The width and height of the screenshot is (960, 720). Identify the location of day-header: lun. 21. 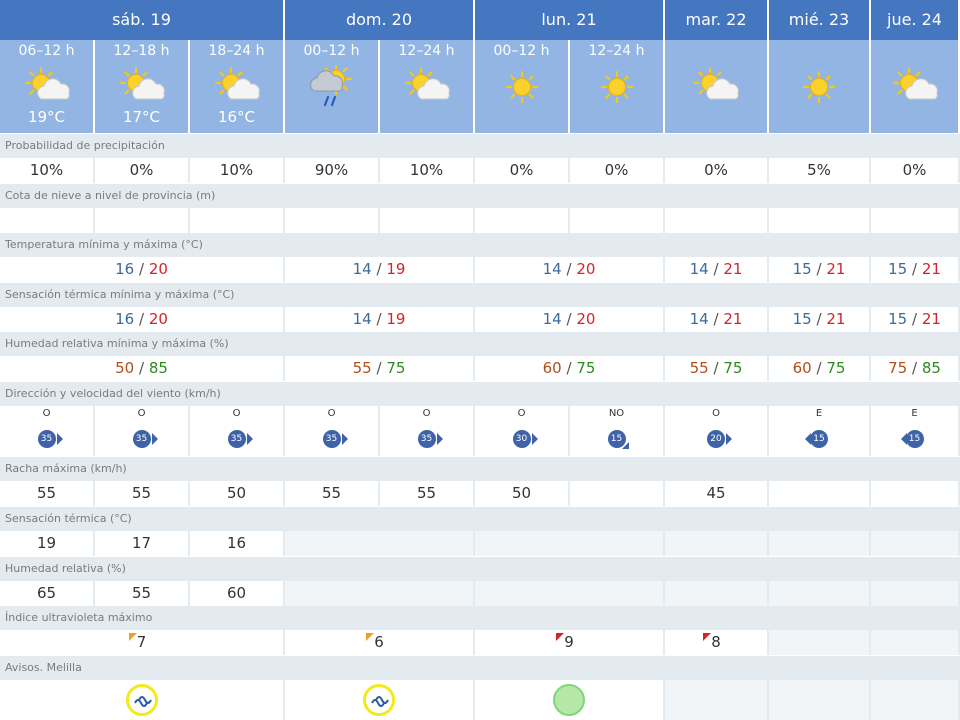
(570, 20).